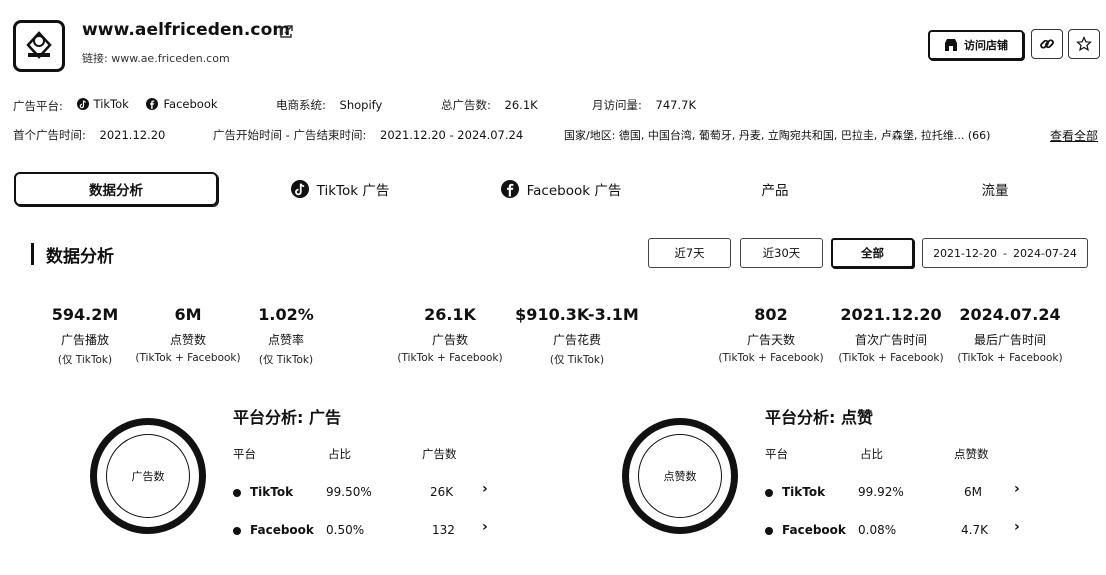 Image resolution: width=1106 pixels, height=575 pixels. I want to click on tab-data-analysis-label: 数据分析, so click(116, 191).